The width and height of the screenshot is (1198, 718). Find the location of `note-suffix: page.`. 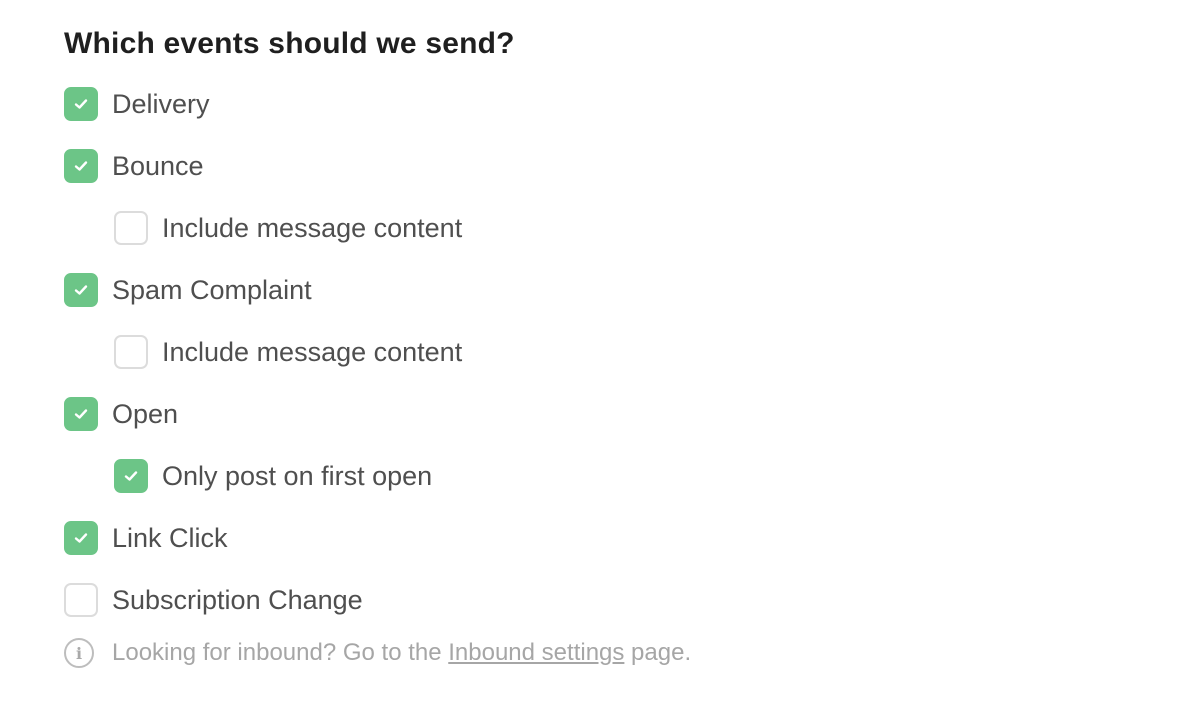

note-suffix: page. is located at coordinates (658, 652).